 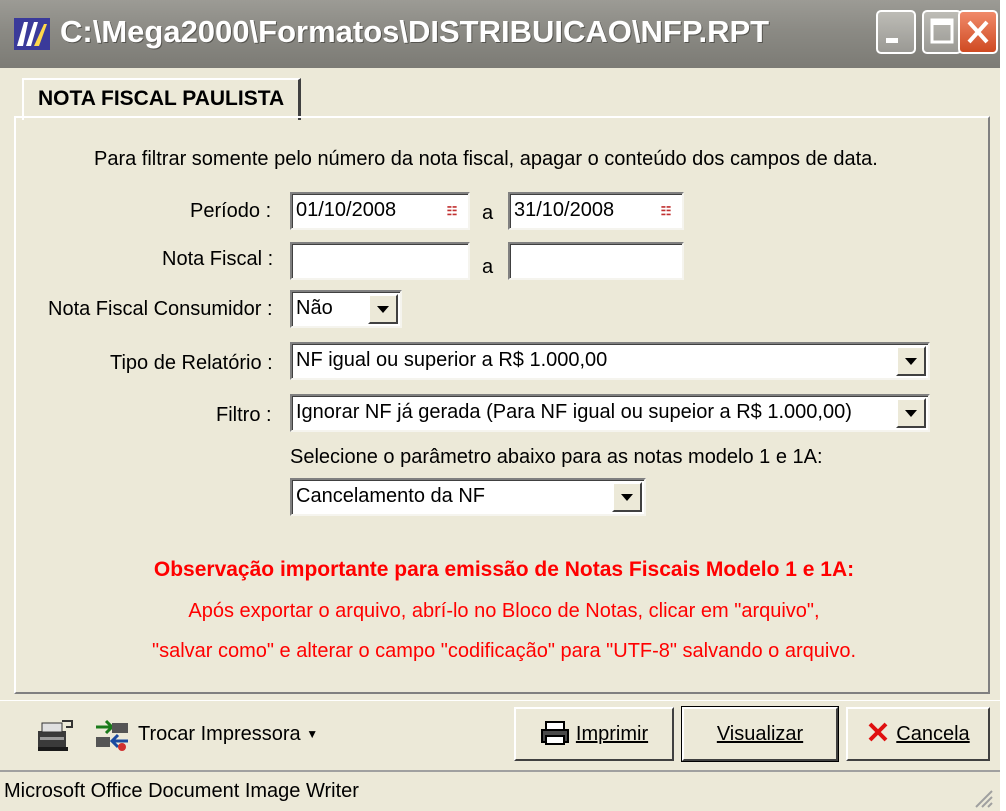 What do you see at coordinates (982, 797) in the screenshot?
I see `resize-grip-icon` at bounding box center [982, 797].